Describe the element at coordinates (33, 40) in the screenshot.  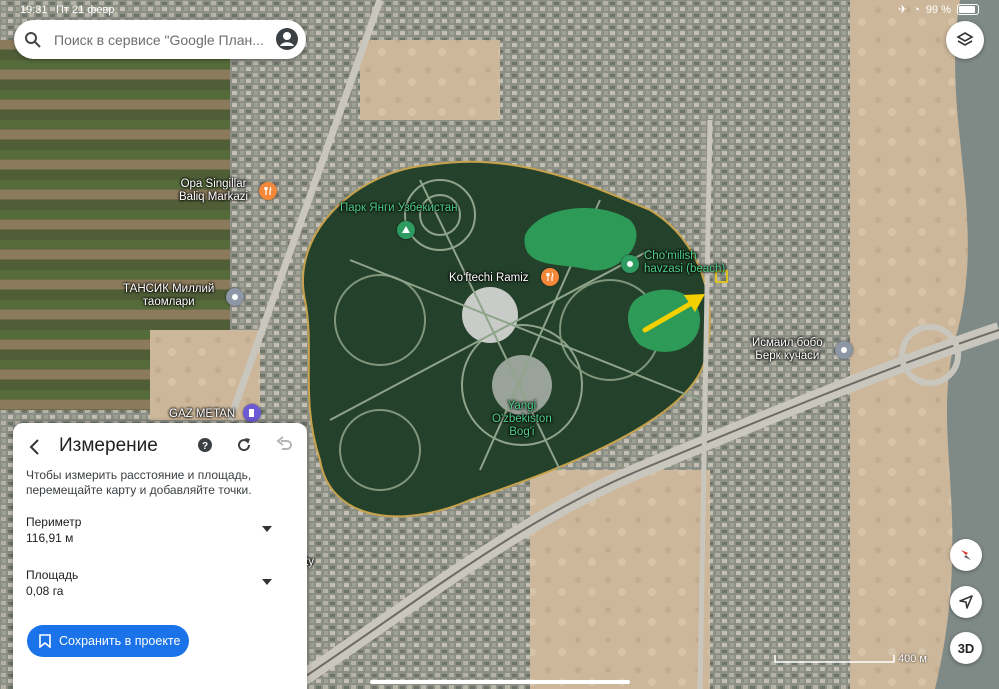
I see `search-icon` at that location.